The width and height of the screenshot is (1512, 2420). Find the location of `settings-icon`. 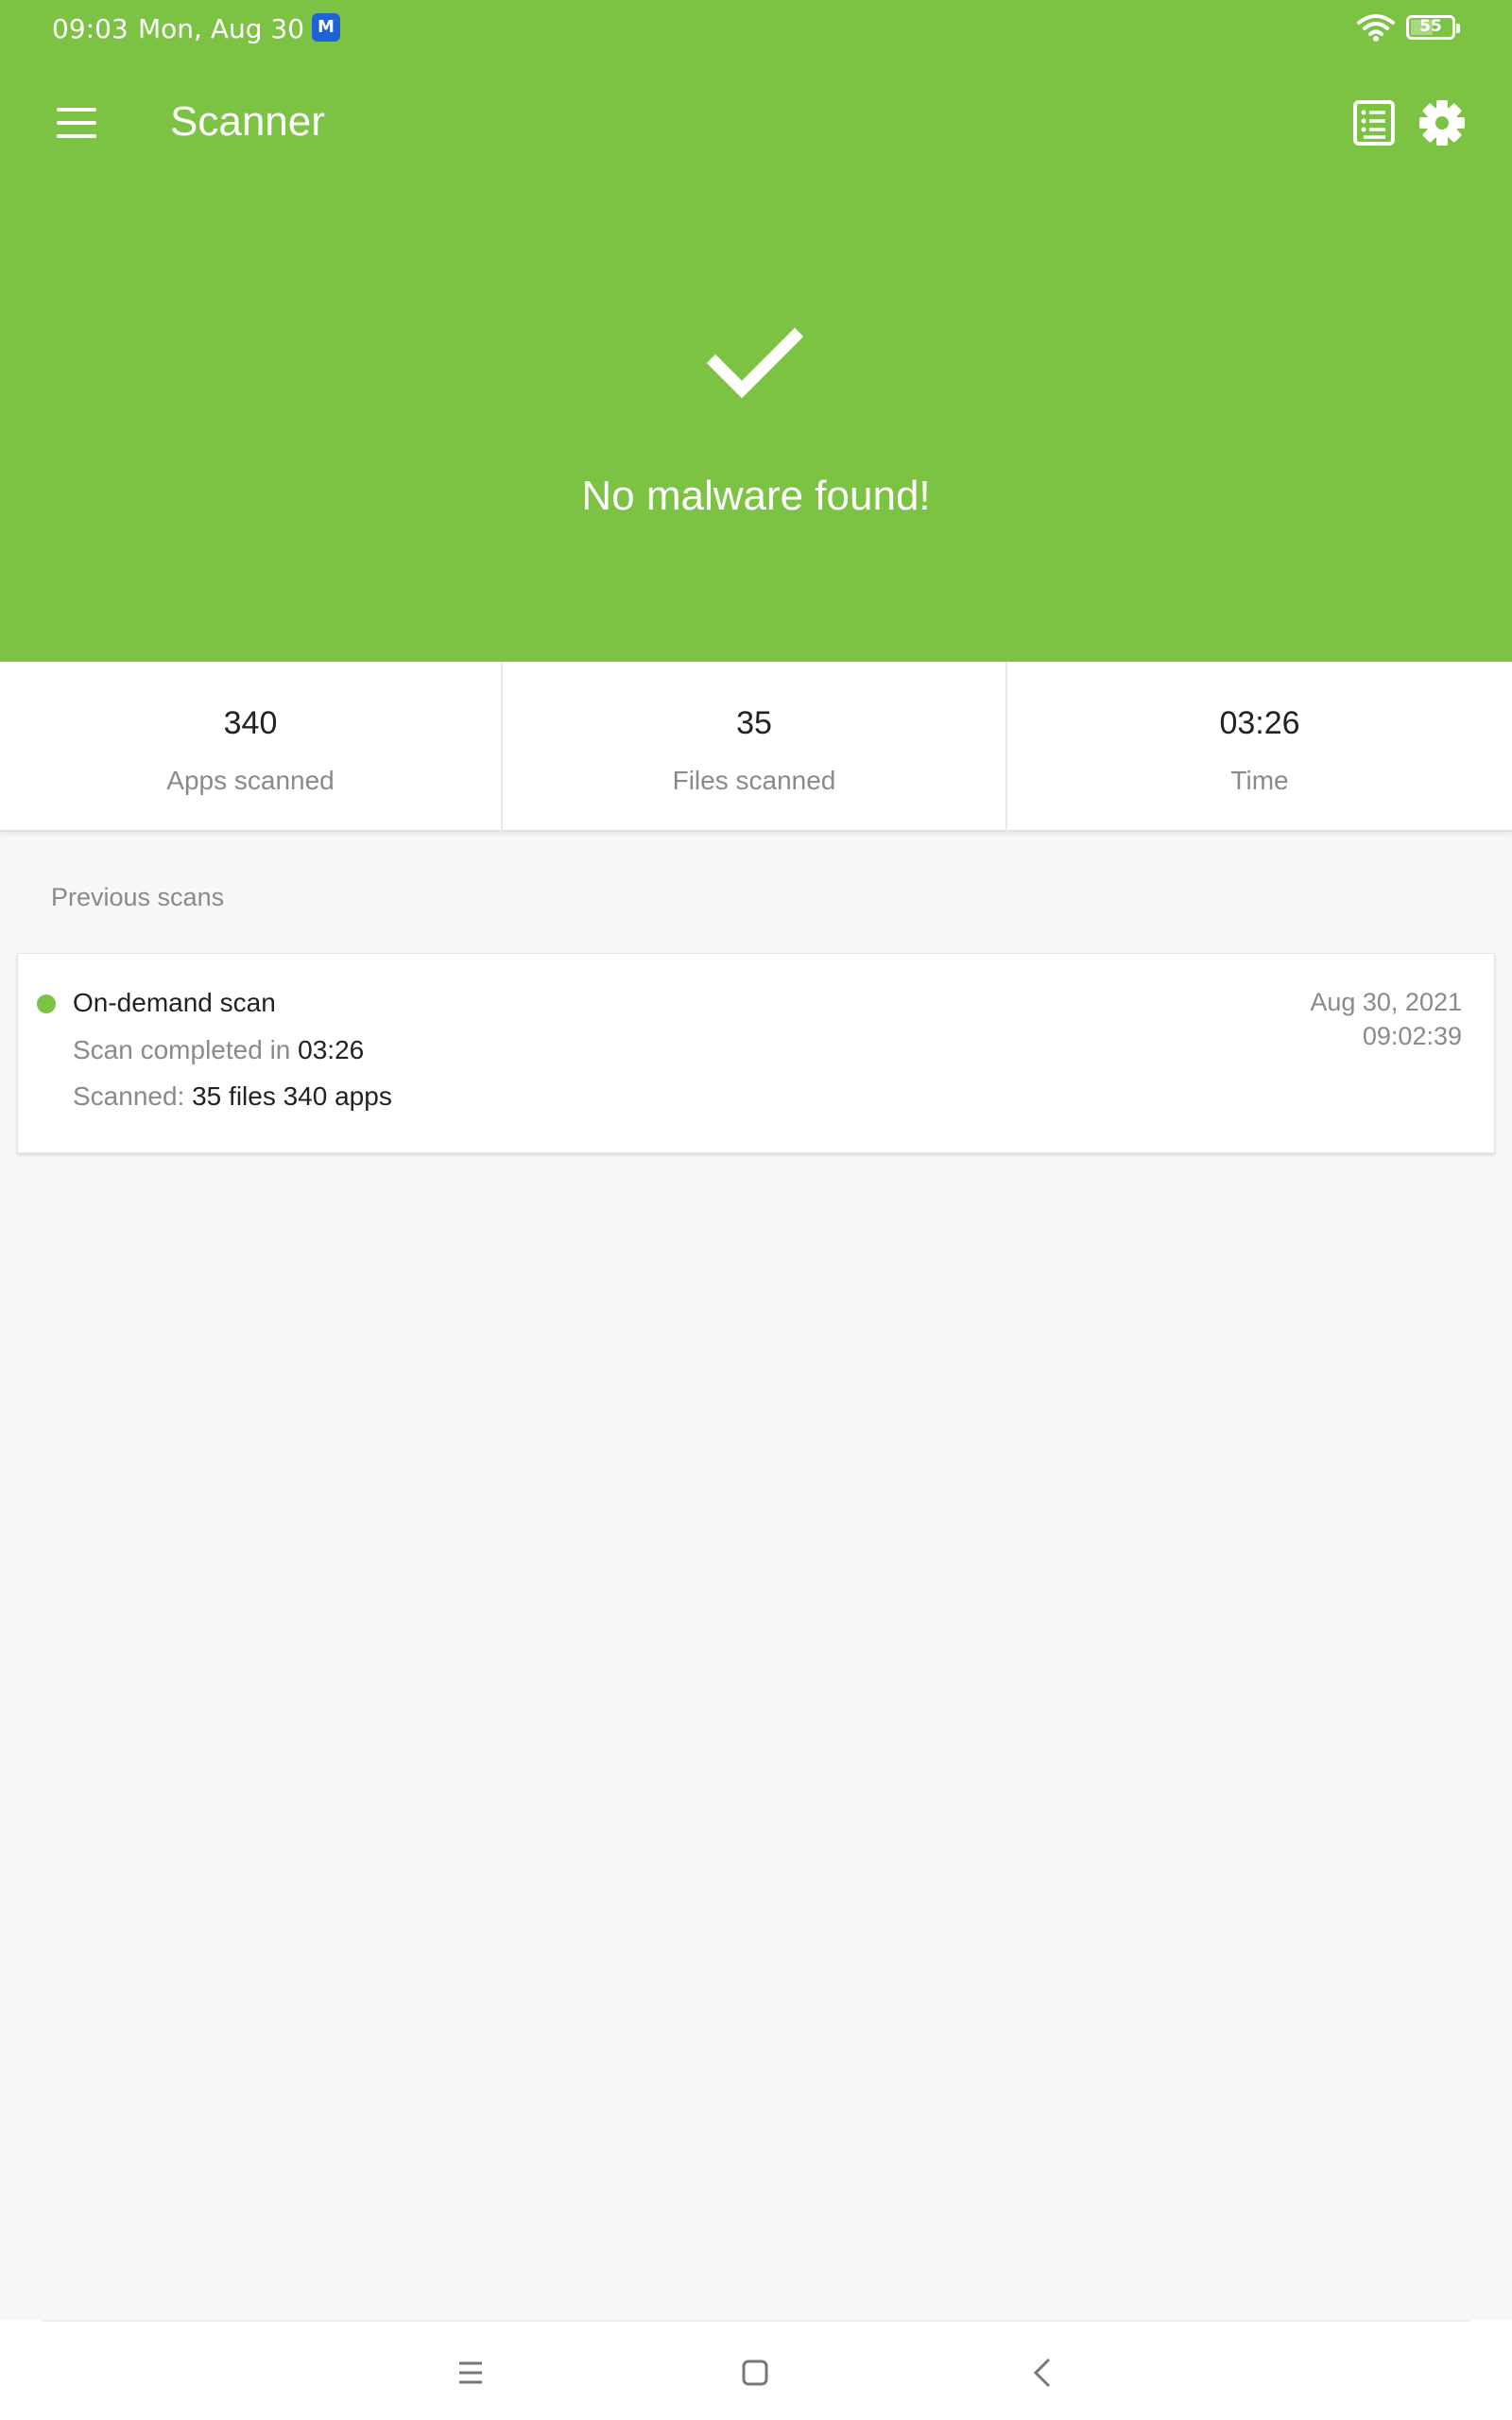

settings-icon is located at coordinates (1442, 123).